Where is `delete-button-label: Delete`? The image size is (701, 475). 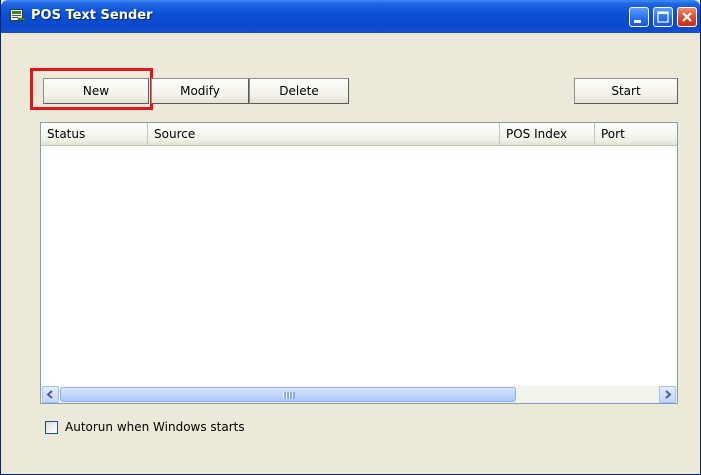 delete-button-label: Delete is located at coordinates (299, 91).